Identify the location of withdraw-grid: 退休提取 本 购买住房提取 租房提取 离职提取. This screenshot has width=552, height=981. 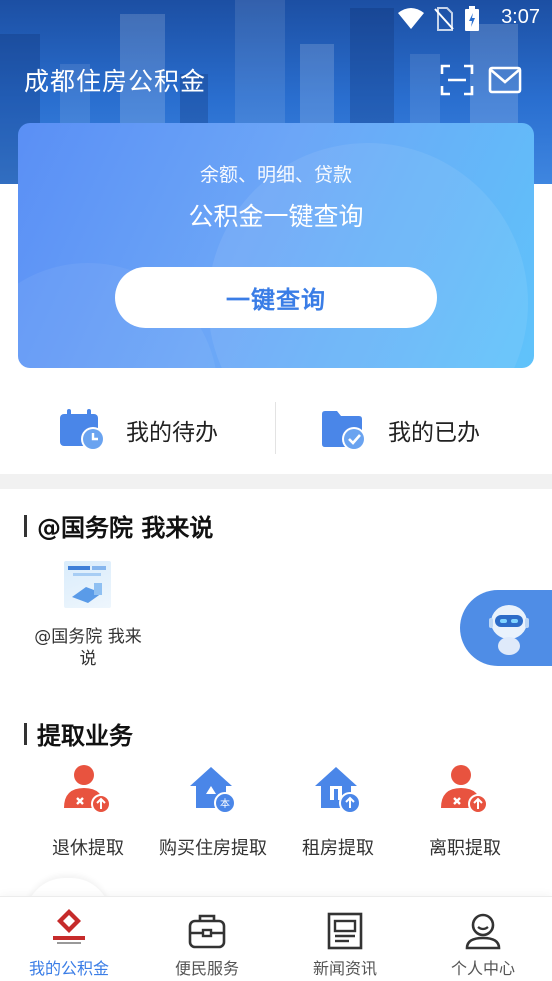
(276, 817).